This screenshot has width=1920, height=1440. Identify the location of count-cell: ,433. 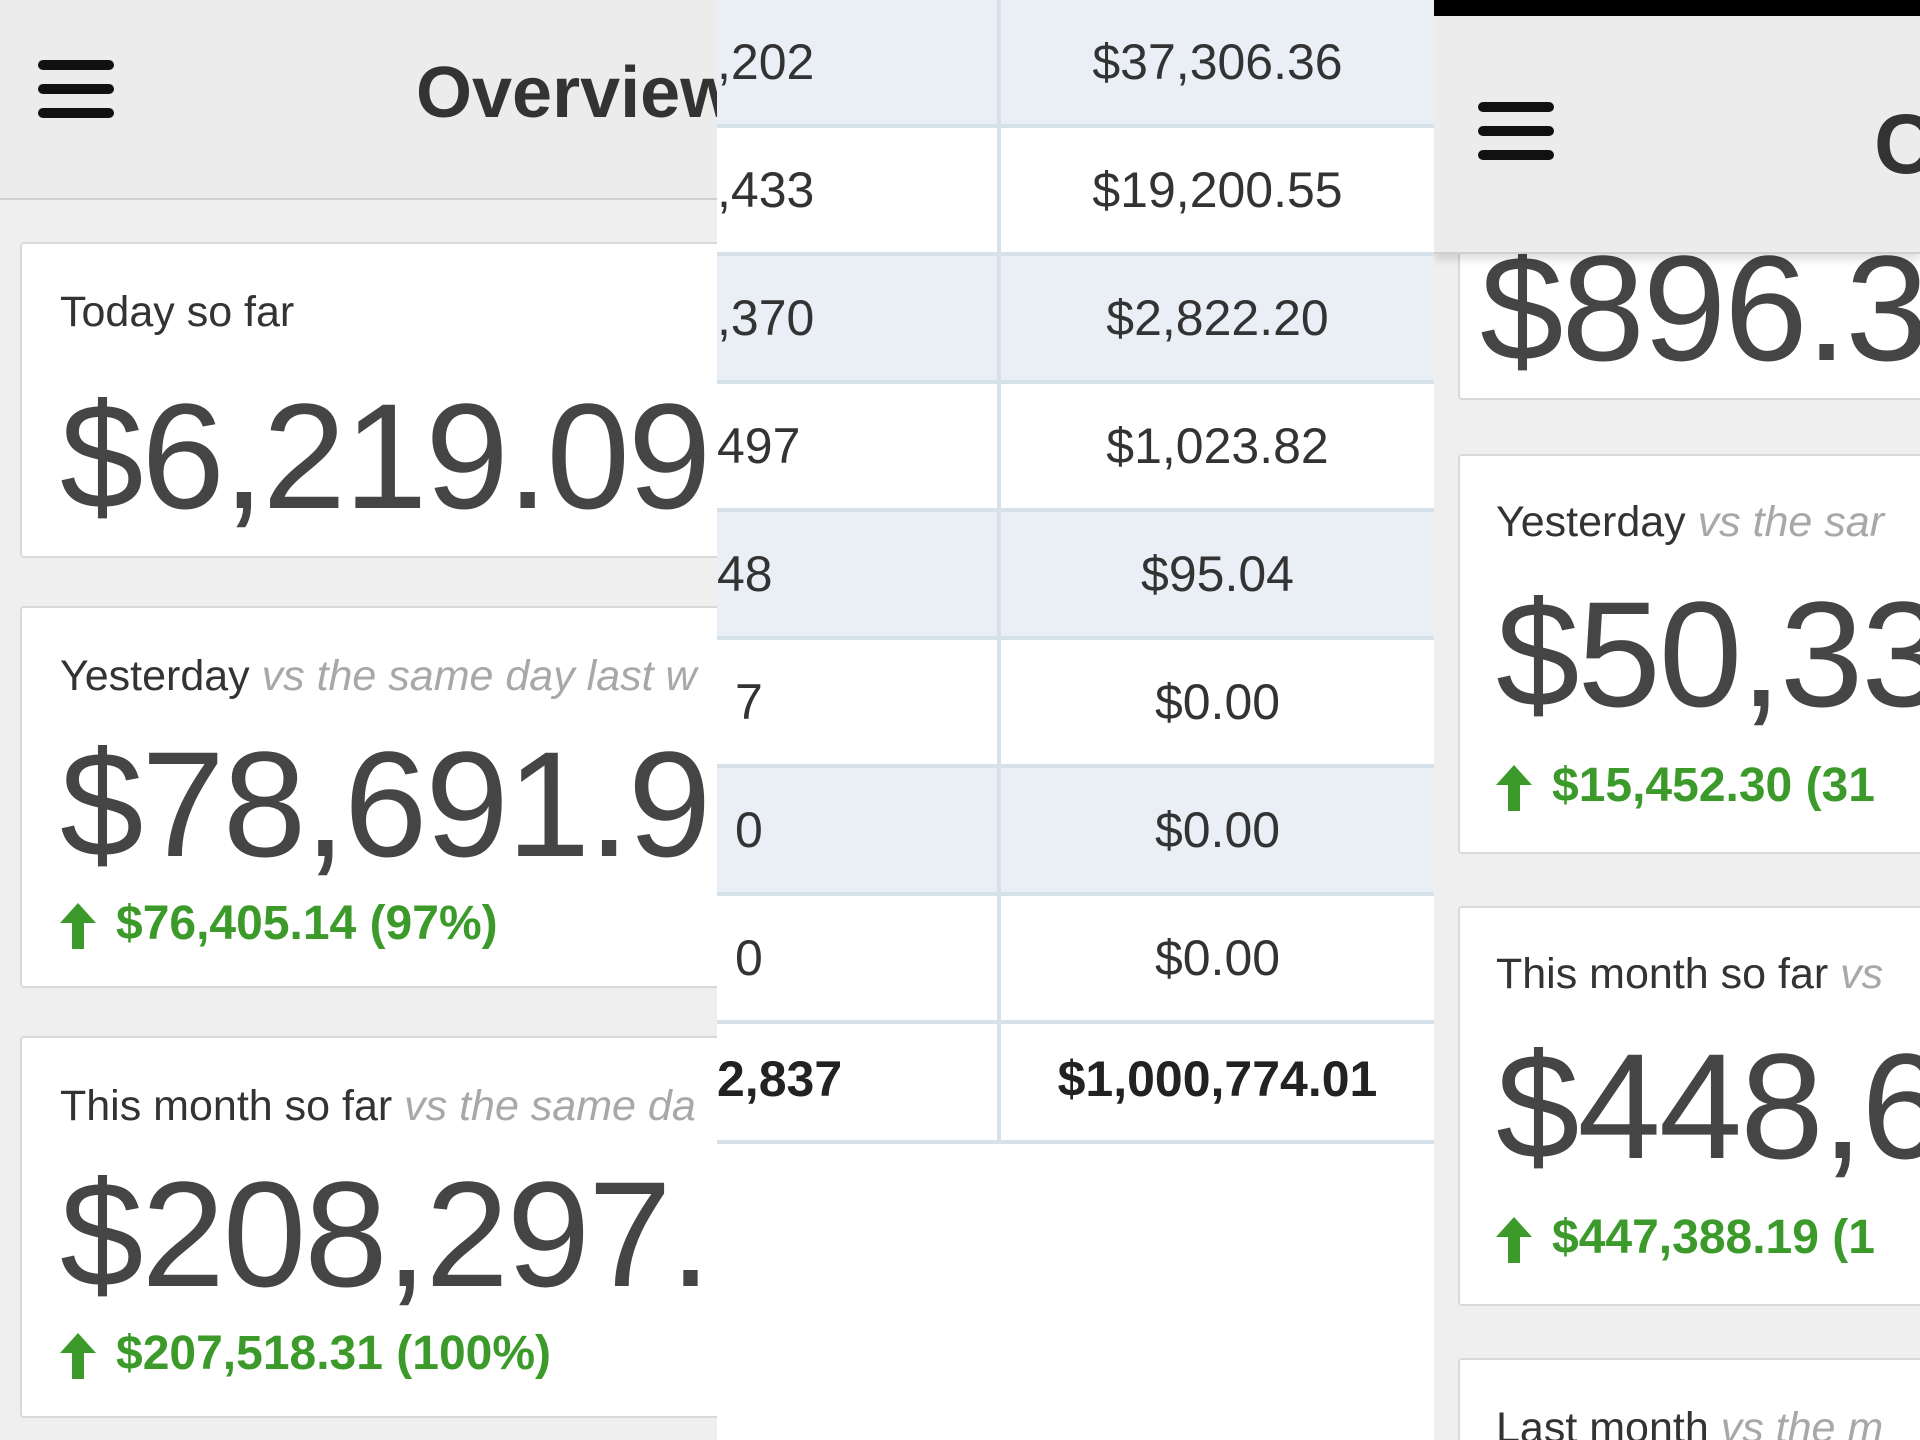
(766, 190).